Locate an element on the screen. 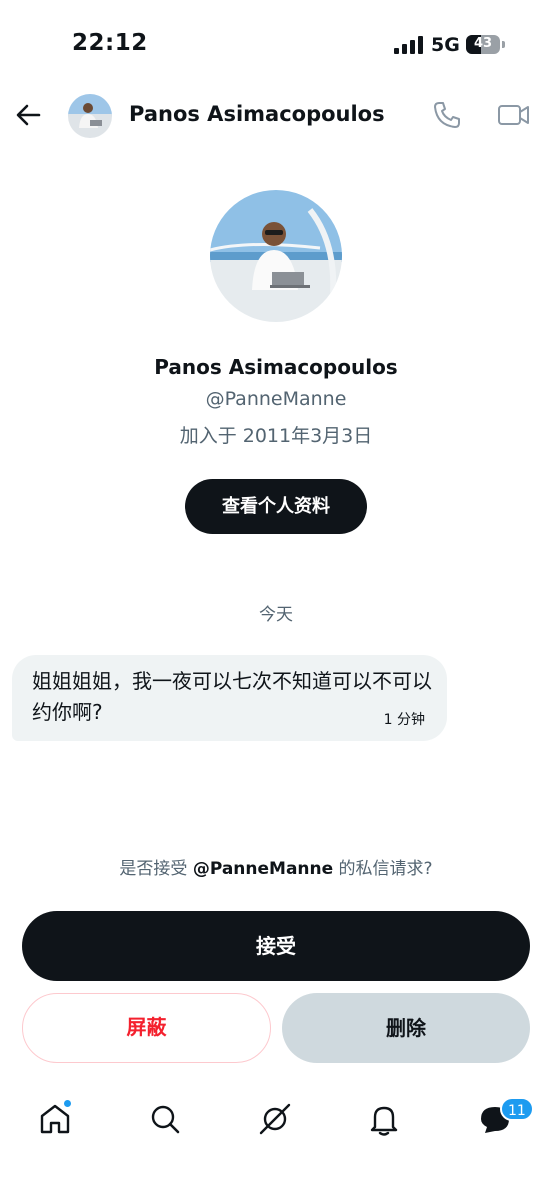  back-button is located at coordinates (29, 115).